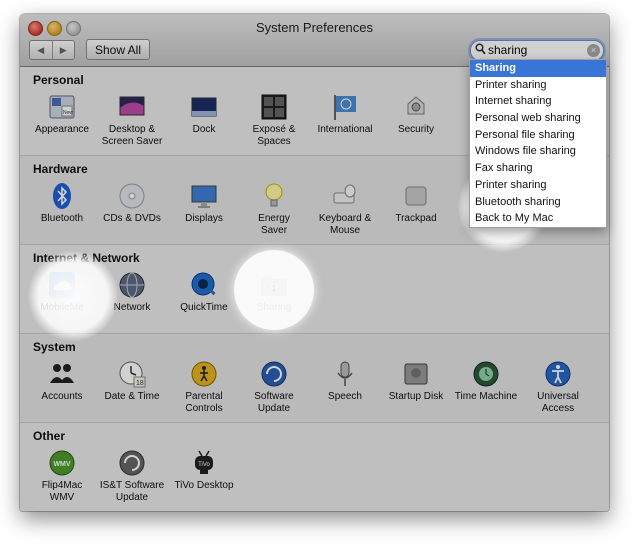 The height and width of the screenshot is (551, 640). What do you see at coordinates (62, 107) in the screenshot?
I see `appearance-icon: New` at bounding box center [62, 107].